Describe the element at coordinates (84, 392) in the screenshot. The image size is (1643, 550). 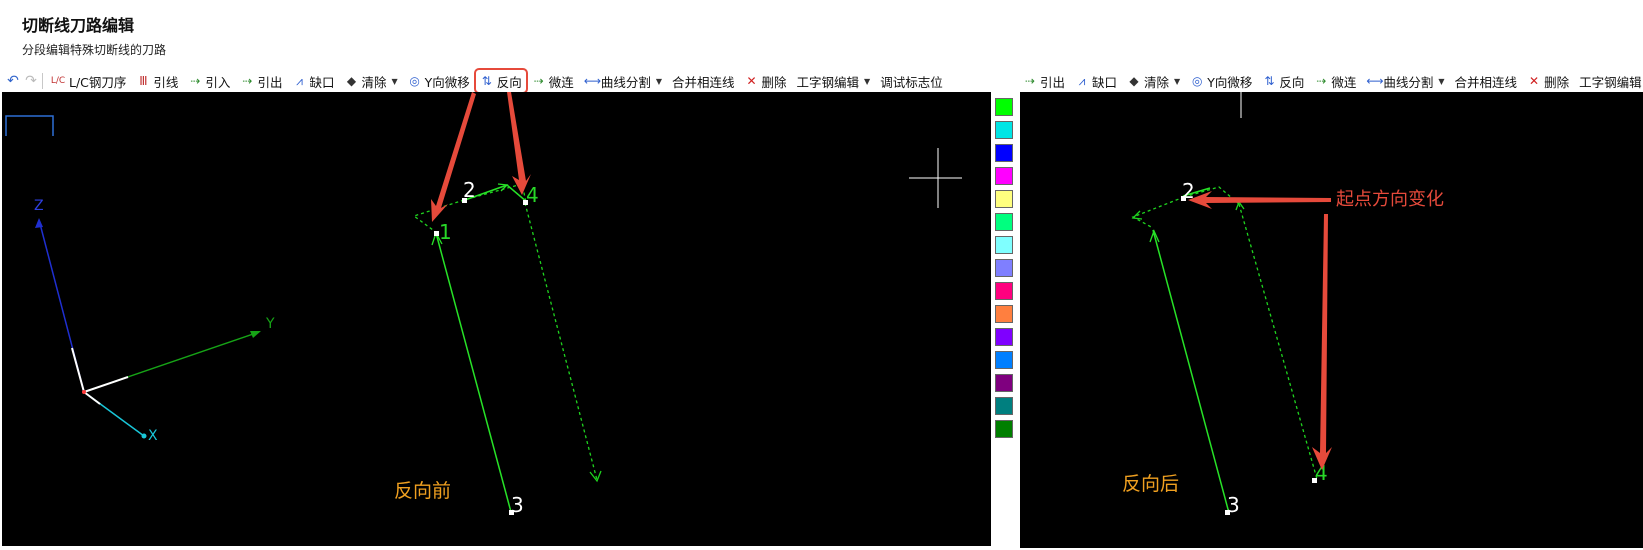
I see `axis-origin` at that location.